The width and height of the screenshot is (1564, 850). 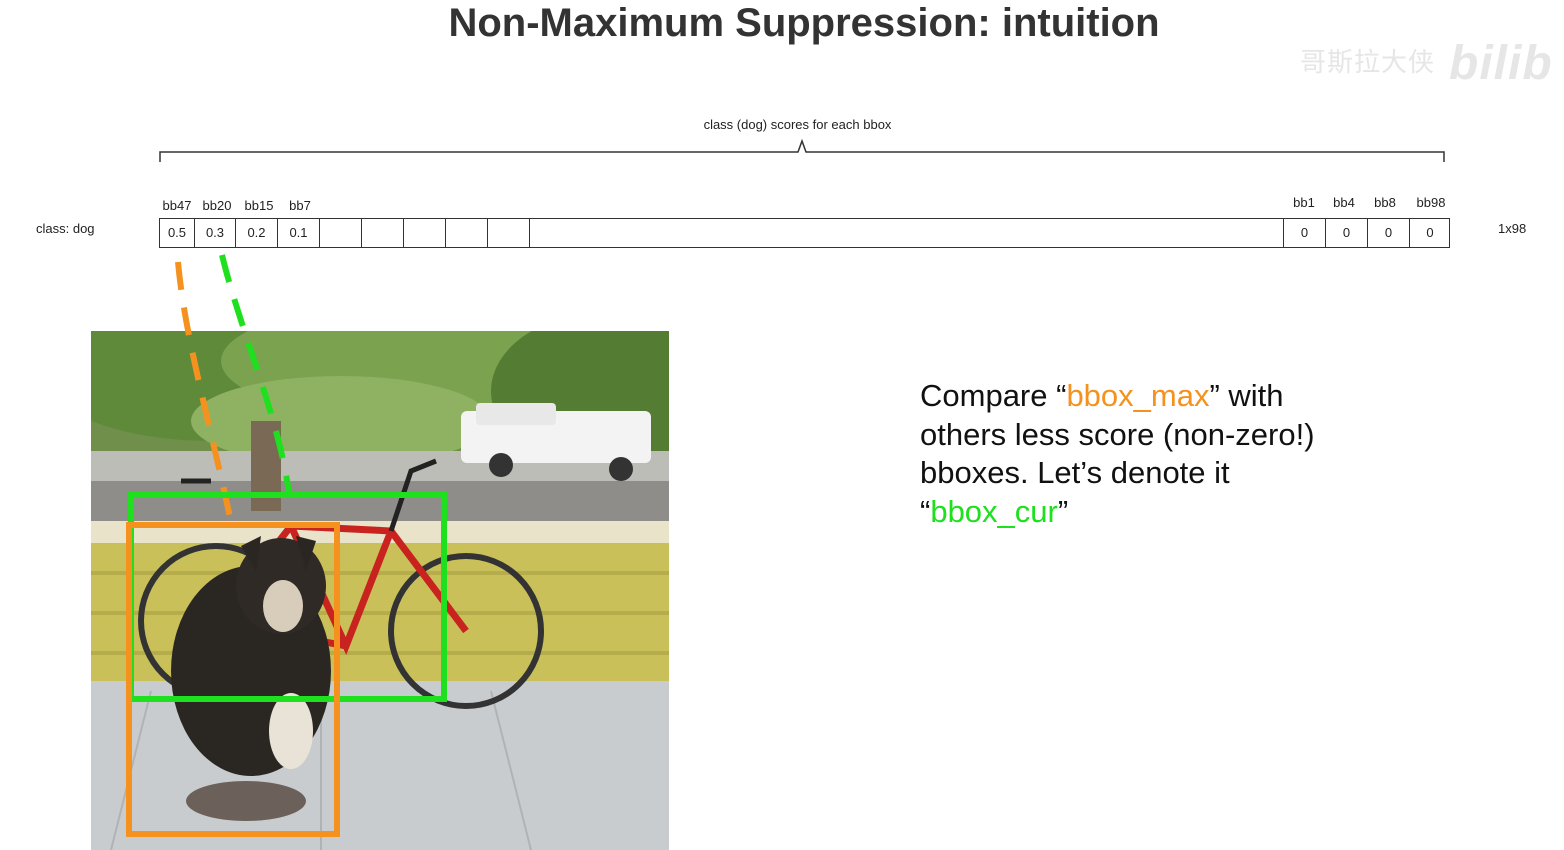 I want to click on vector-dimension-label: 1x98, so click(x=1512, y=228).